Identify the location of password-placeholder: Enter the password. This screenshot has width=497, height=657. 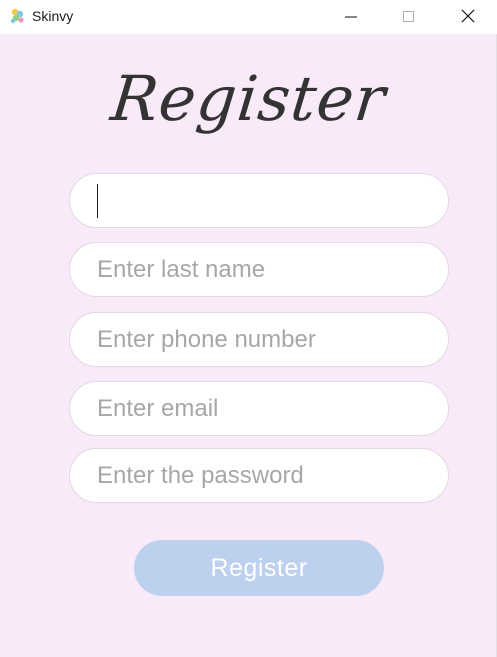
(200, 475).